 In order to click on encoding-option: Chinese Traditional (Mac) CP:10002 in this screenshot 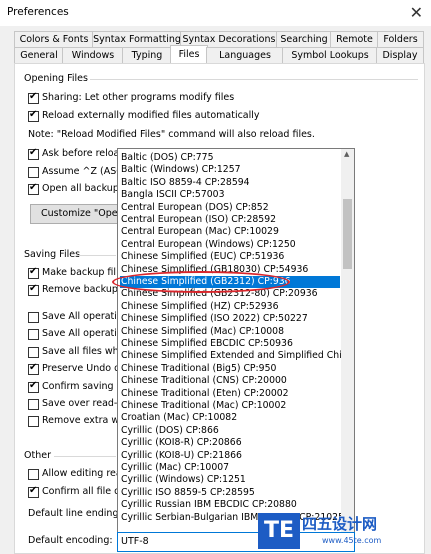, I will do `click(230, 406)`.